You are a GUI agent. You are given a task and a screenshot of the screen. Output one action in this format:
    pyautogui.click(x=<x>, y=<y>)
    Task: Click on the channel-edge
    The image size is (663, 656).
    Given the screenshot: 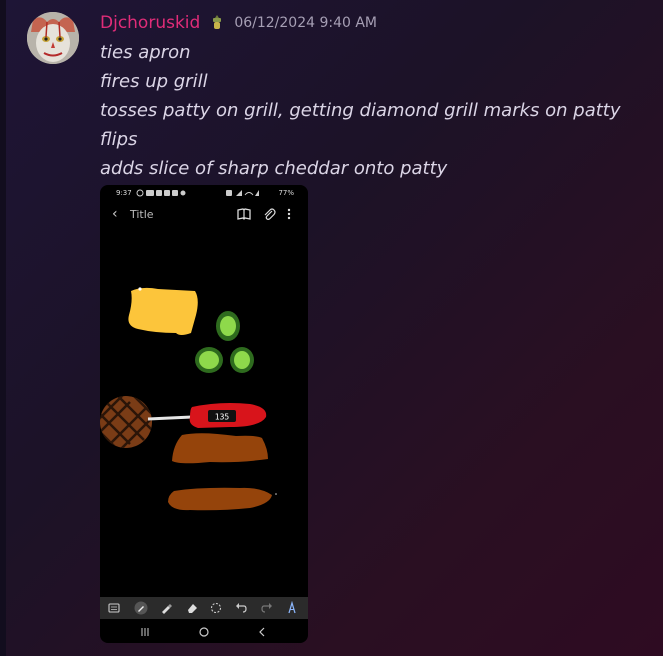 What is the action you would take?
    pyautogui.click(x=3, y=328)
    